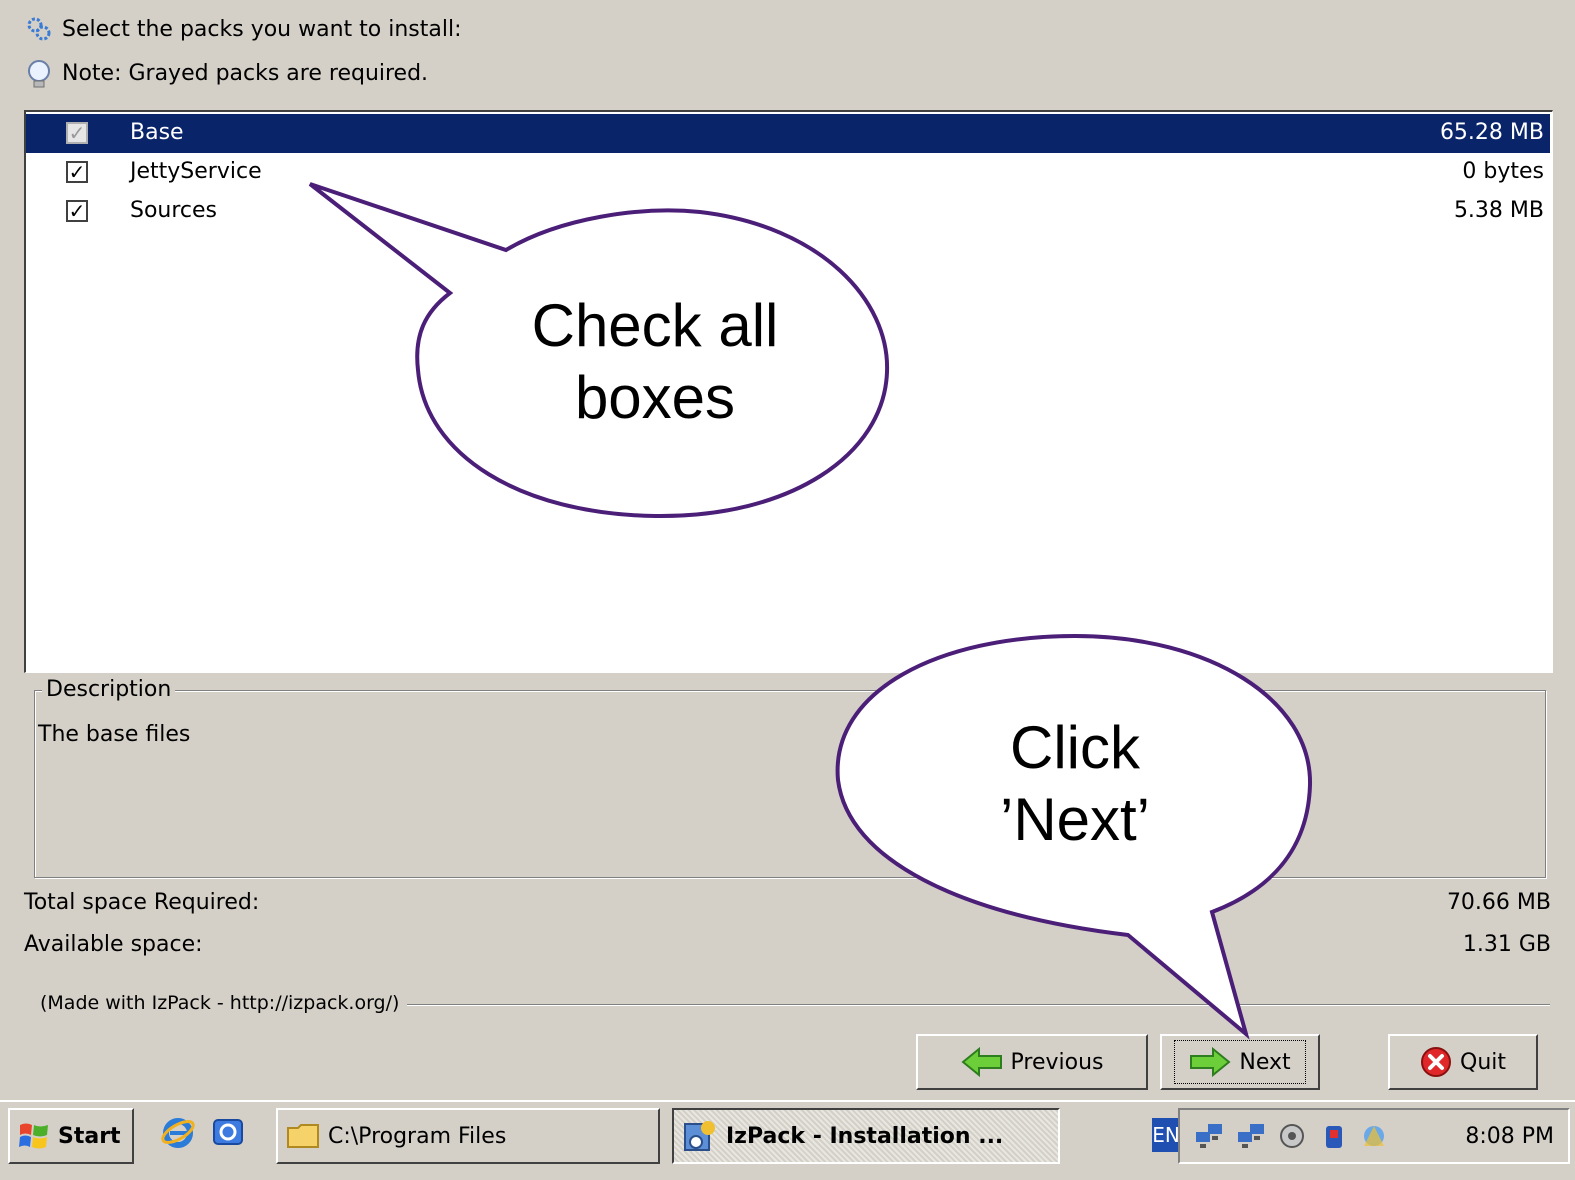 The width and height of the screenshot is (1575, 1180). What do you see at coordinates (655, 362) in the screenshot?
I see `check-all-callout: Check all boxes` at bounding box center [655, 362].